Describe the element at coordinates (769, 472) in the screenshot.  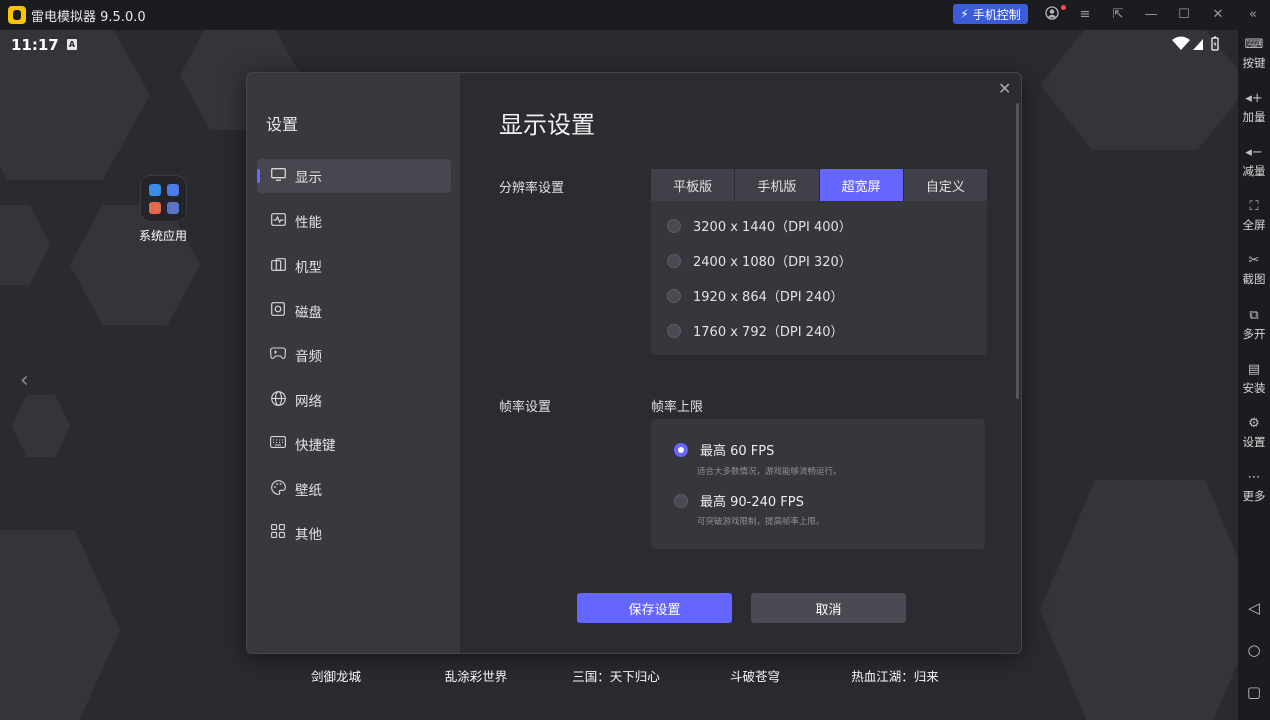
I see `fps-option-description: 适合大多数情况，游戏能够流畅运行。` at that location.